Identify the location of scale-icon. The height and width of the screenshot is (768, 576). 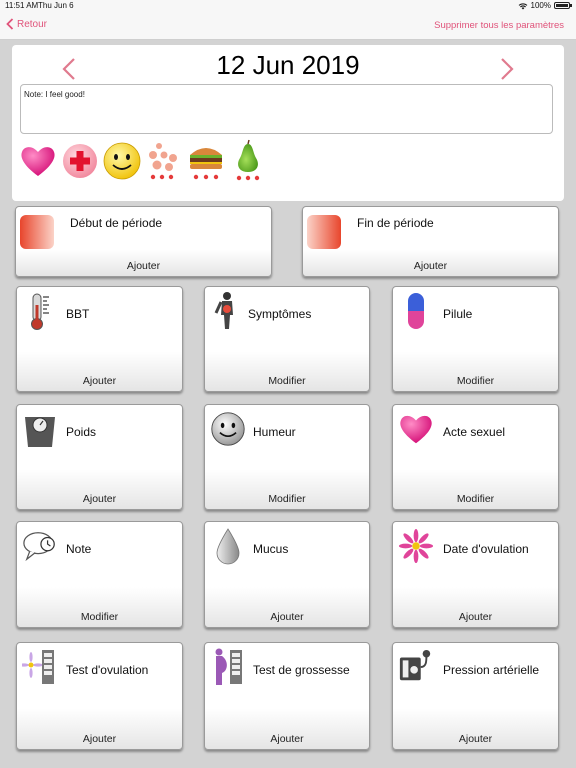
(40, 429).